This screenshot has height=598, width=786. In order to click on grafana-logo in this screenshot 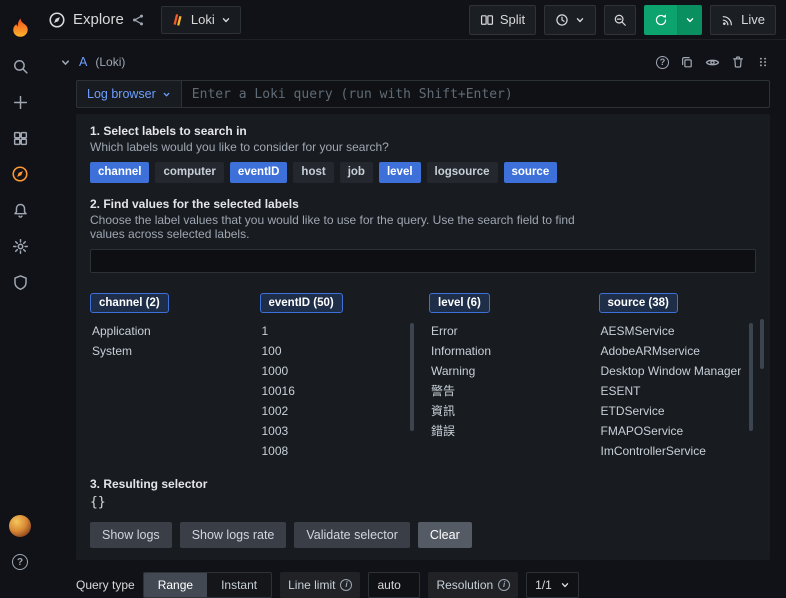, I will do `click(20, 28)`.